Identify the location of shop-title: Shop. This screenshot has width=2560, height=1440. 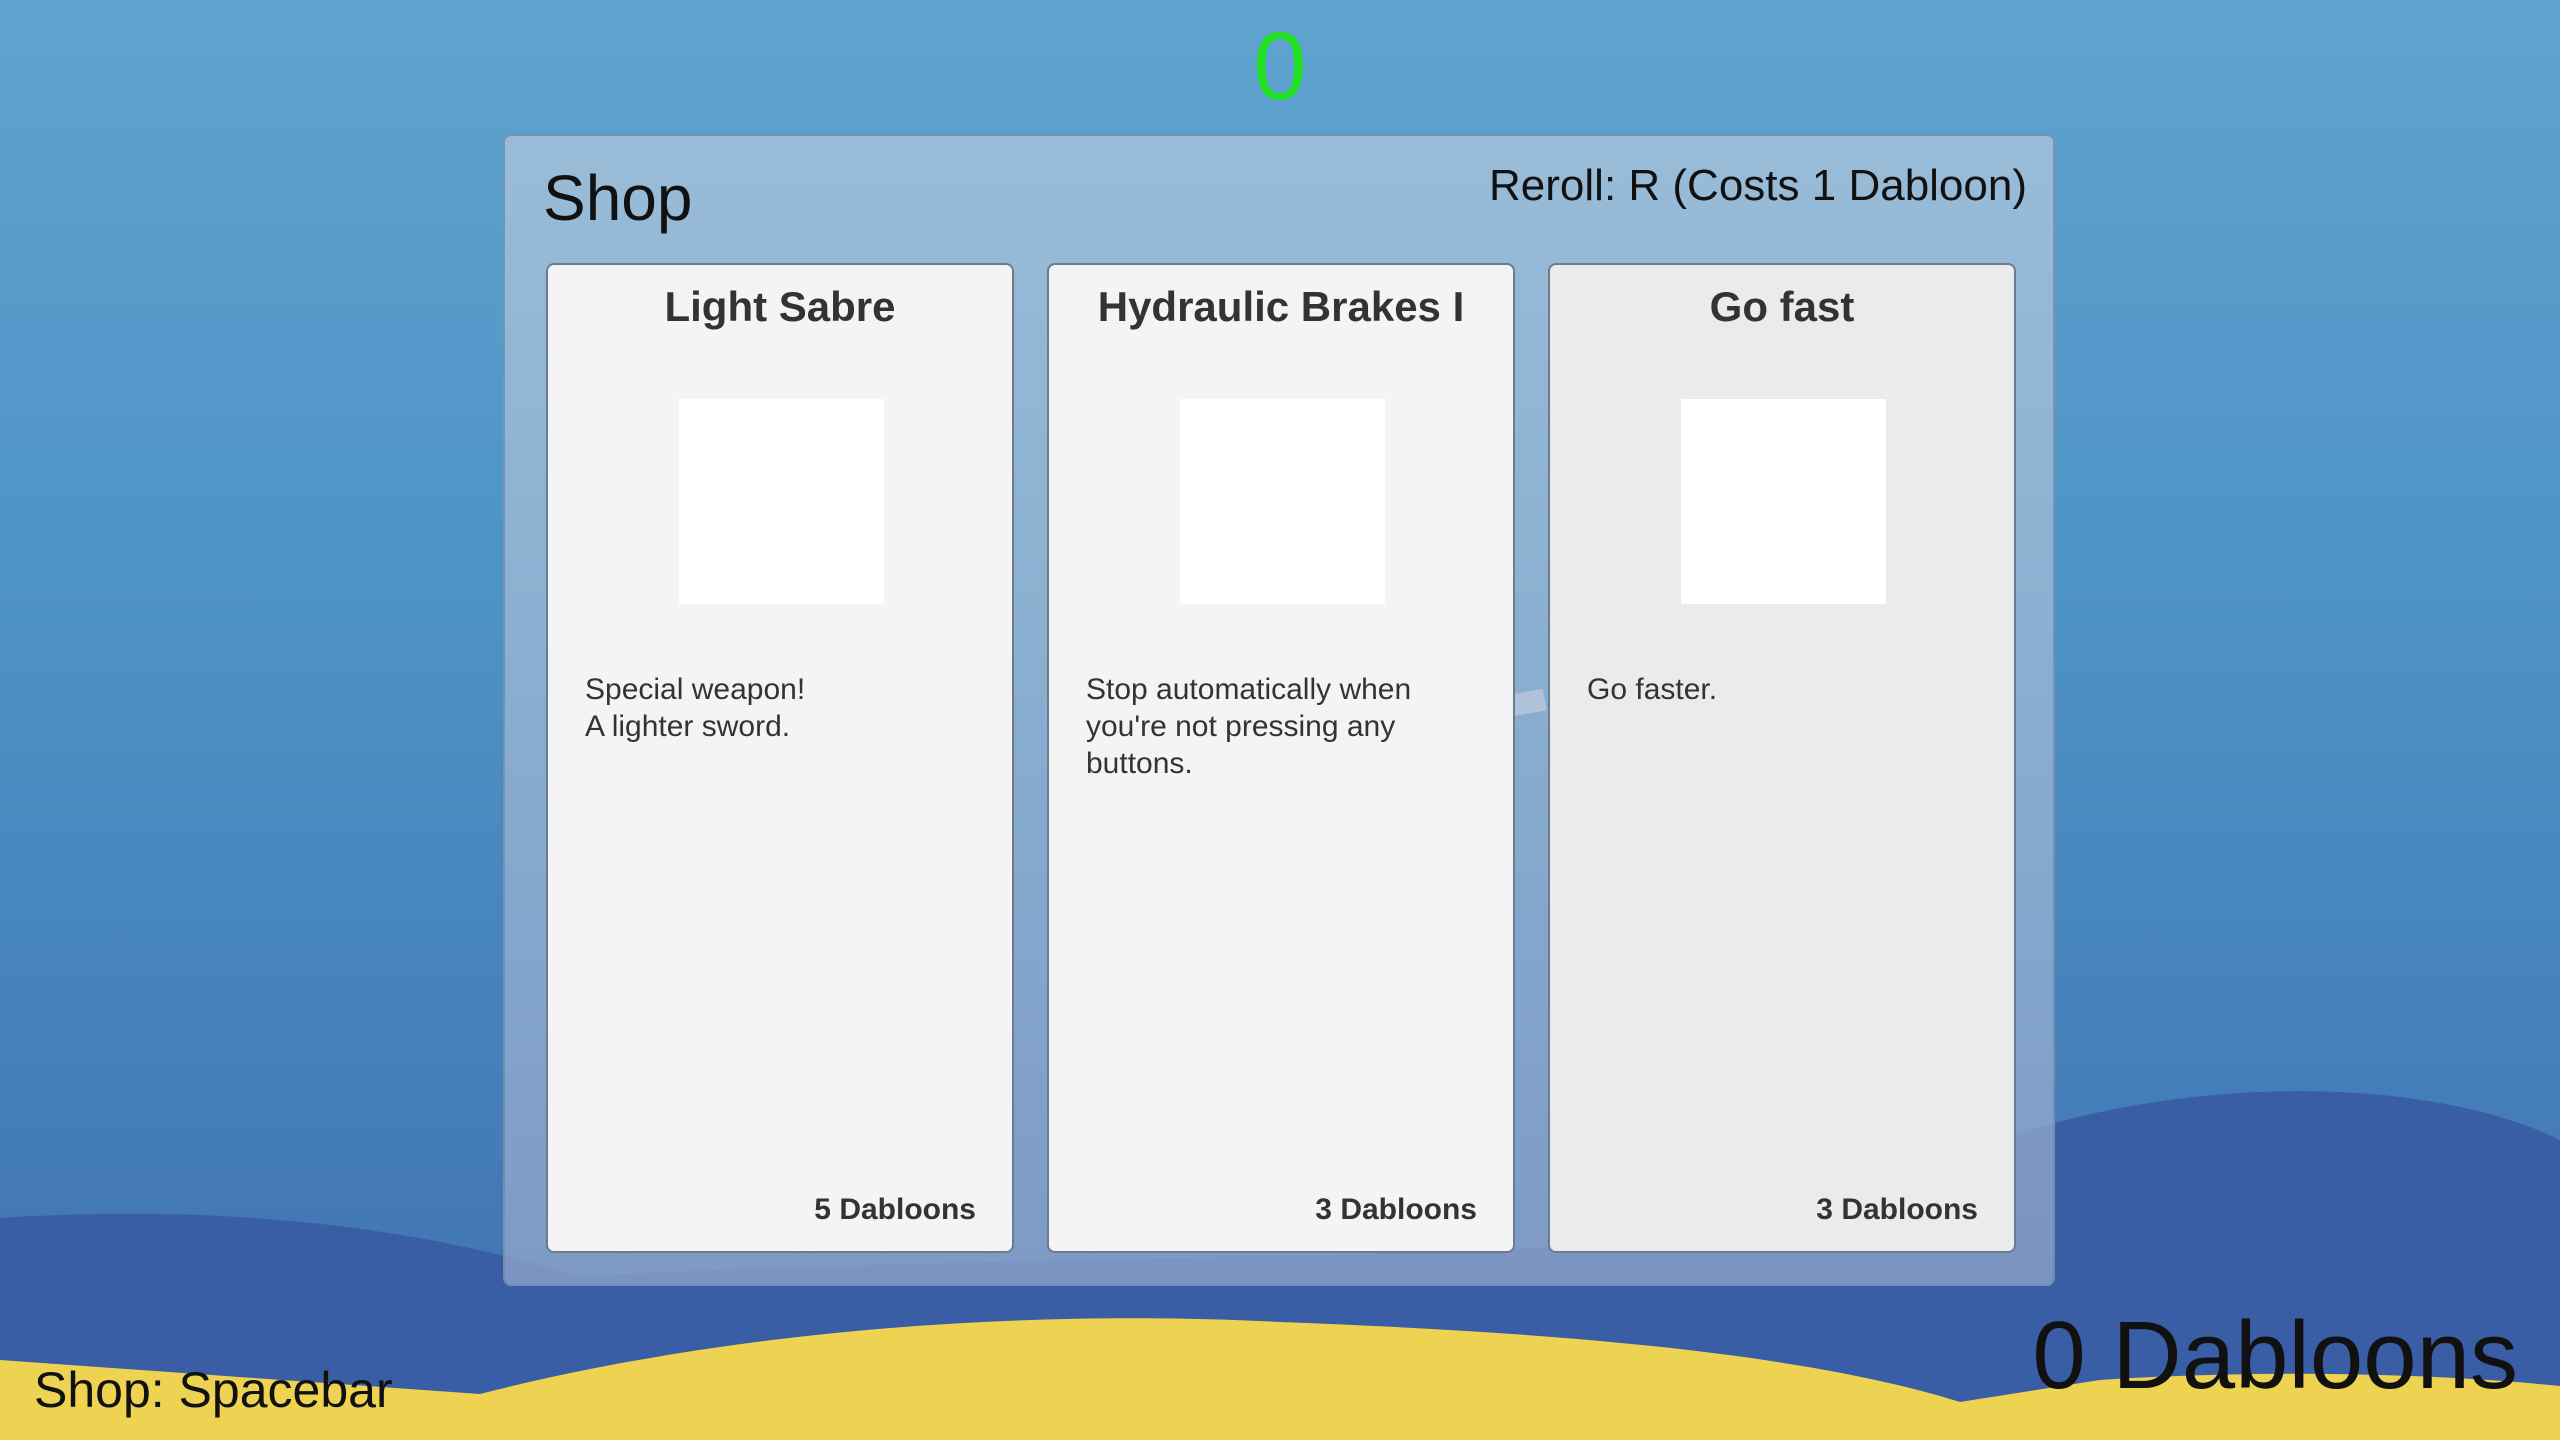
(618, 198).